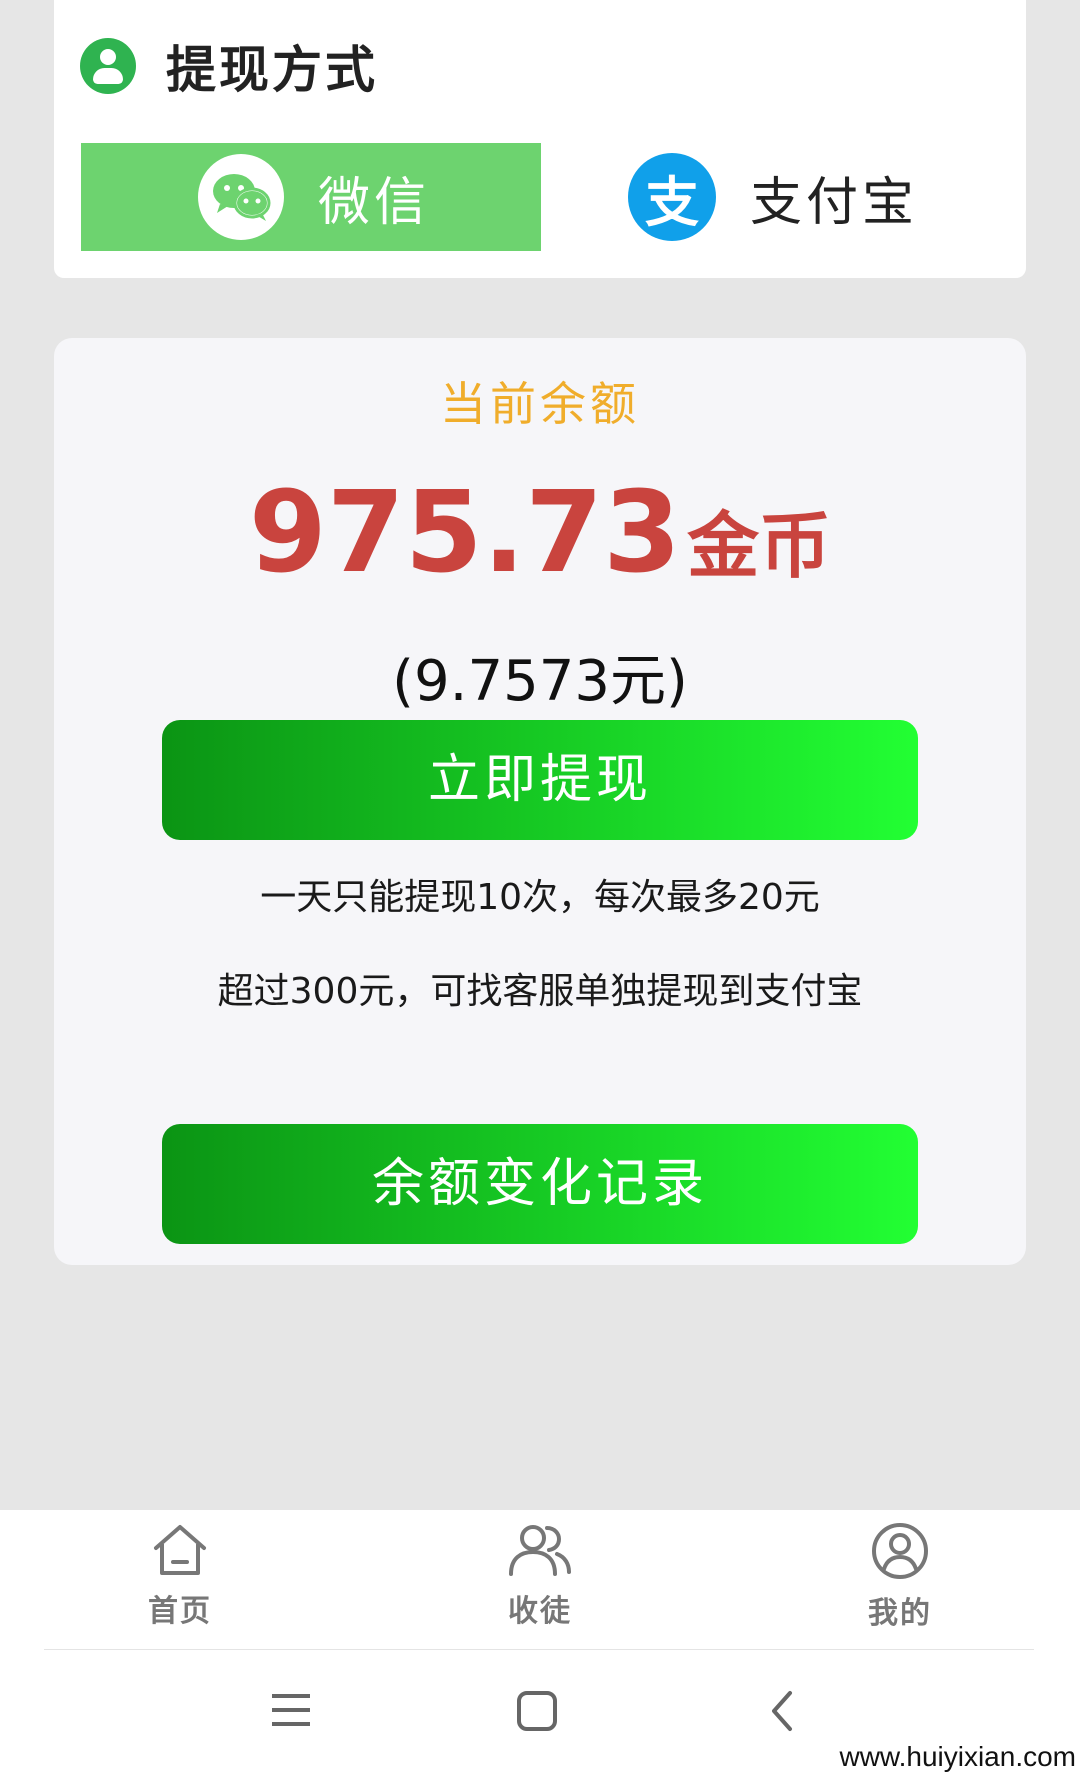  What do you see at coordinates (900, 1551) in the screenshot?
I see `profile-icon` at bounding box center [900, 1551].